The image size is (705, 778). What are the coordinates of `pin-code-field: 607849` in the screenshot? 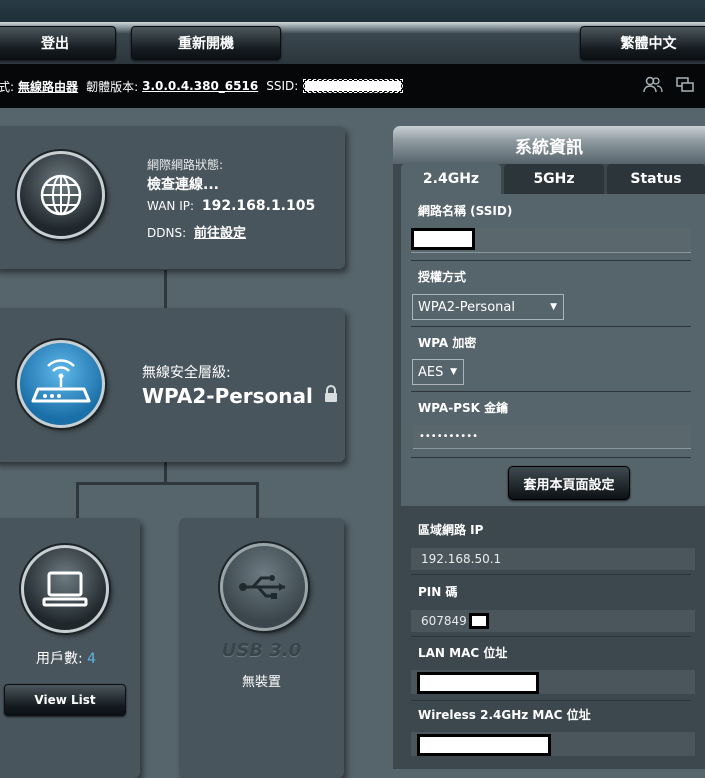 It's located at (553, 621).